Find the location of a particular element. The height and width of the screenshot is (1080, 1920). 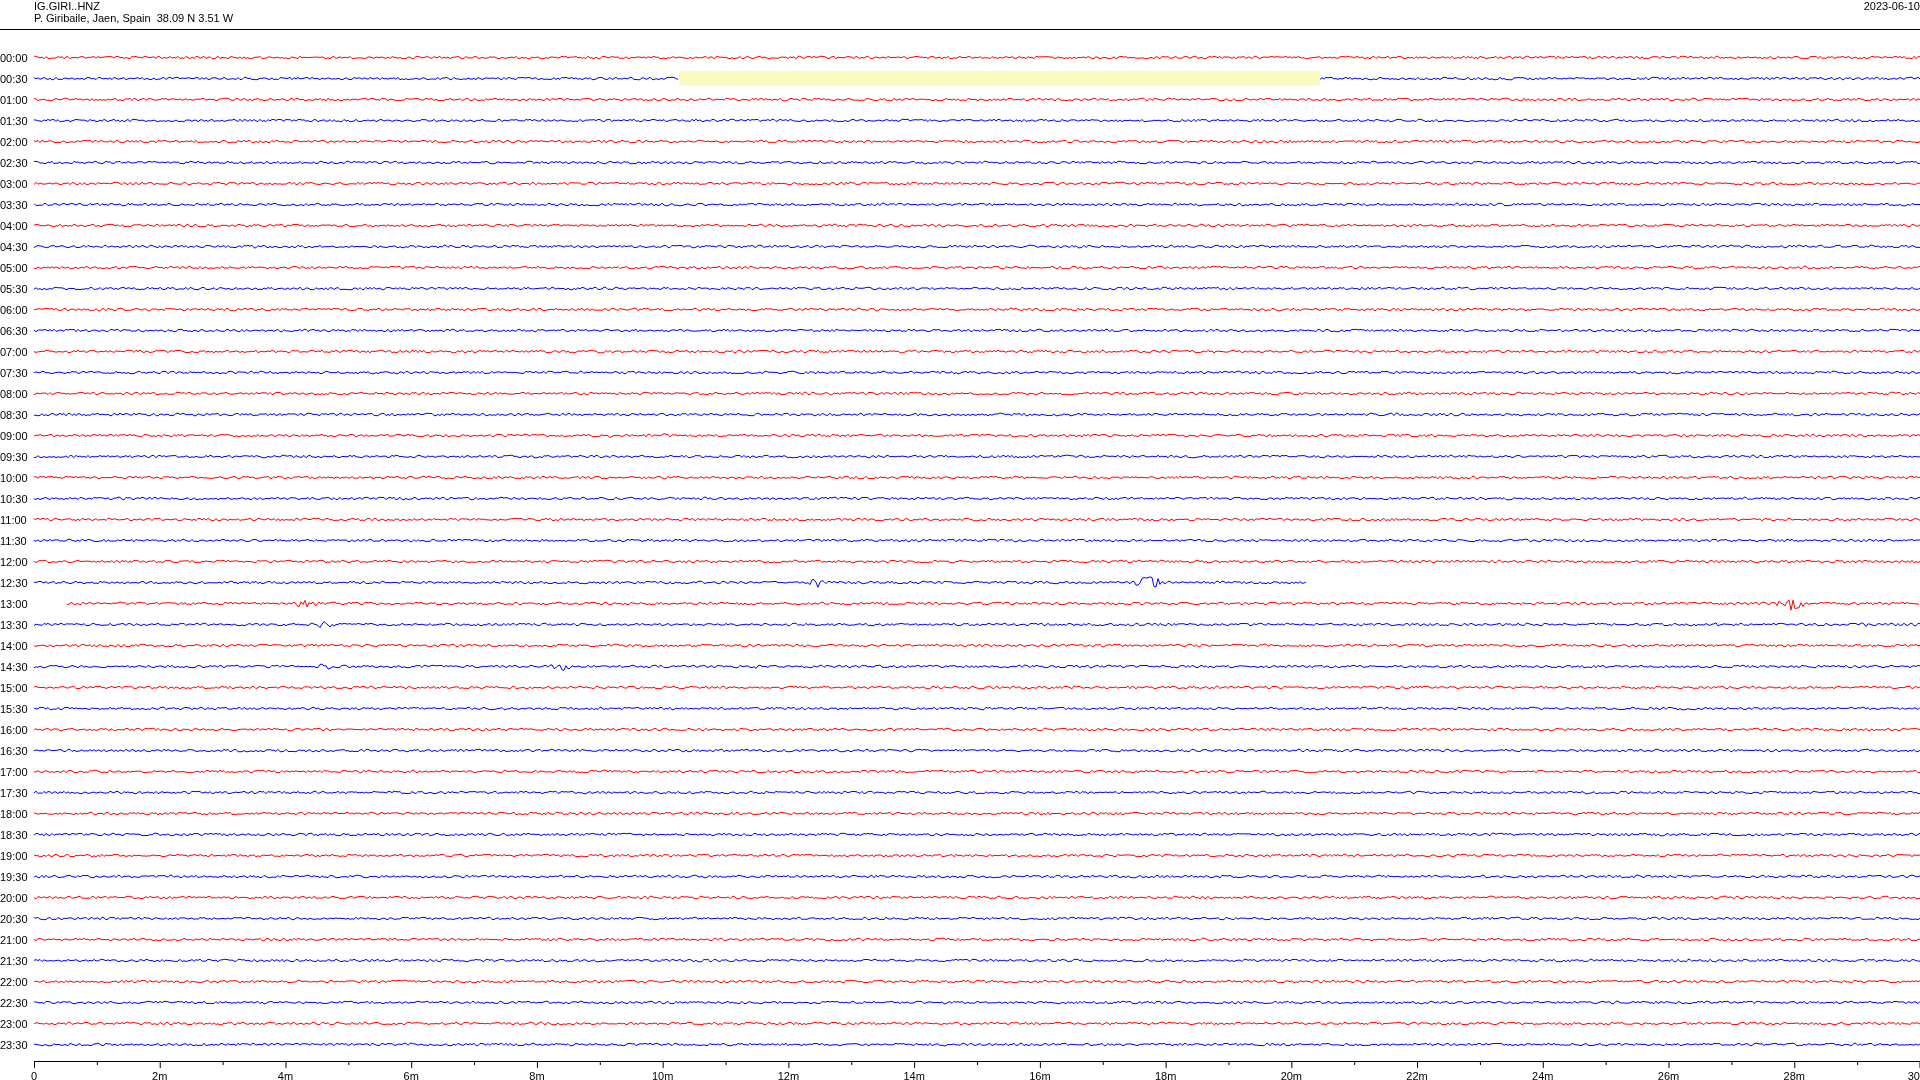

time-label: 10:30 is located at coordinates (14, 498).